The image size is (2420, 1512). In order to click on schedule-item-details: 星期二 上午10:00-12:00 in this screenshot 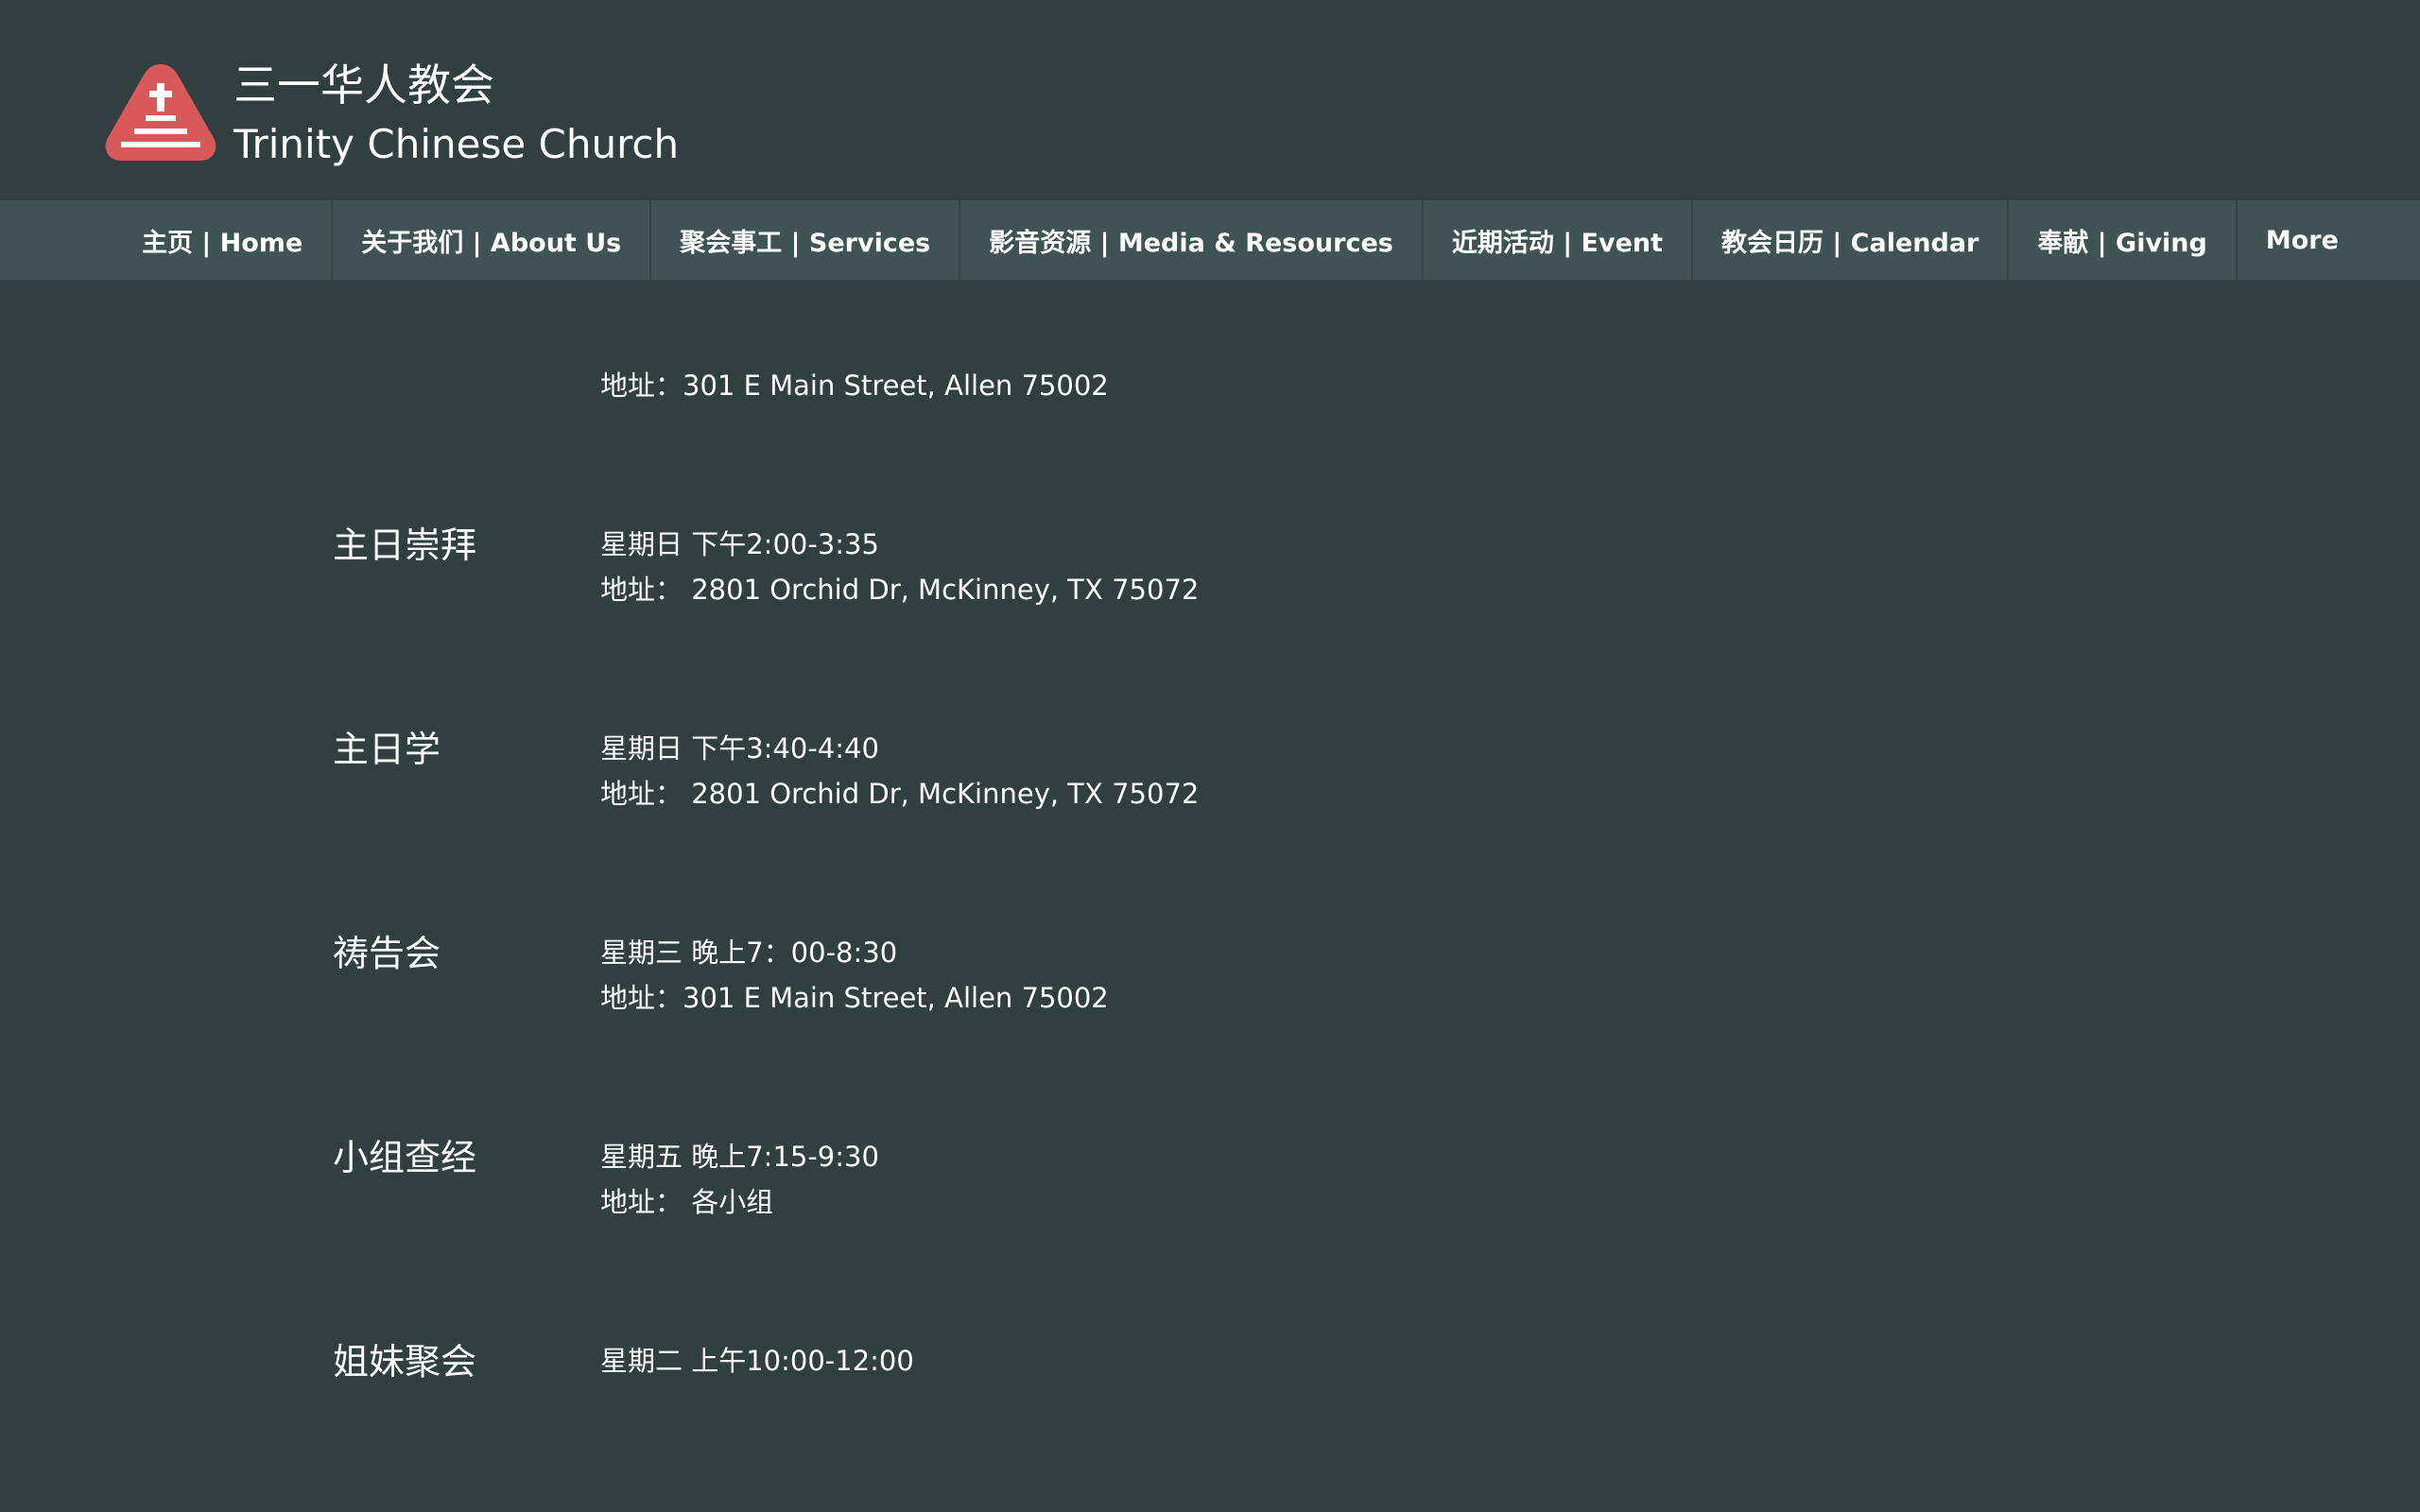, I will do `click(757, 1360)`.